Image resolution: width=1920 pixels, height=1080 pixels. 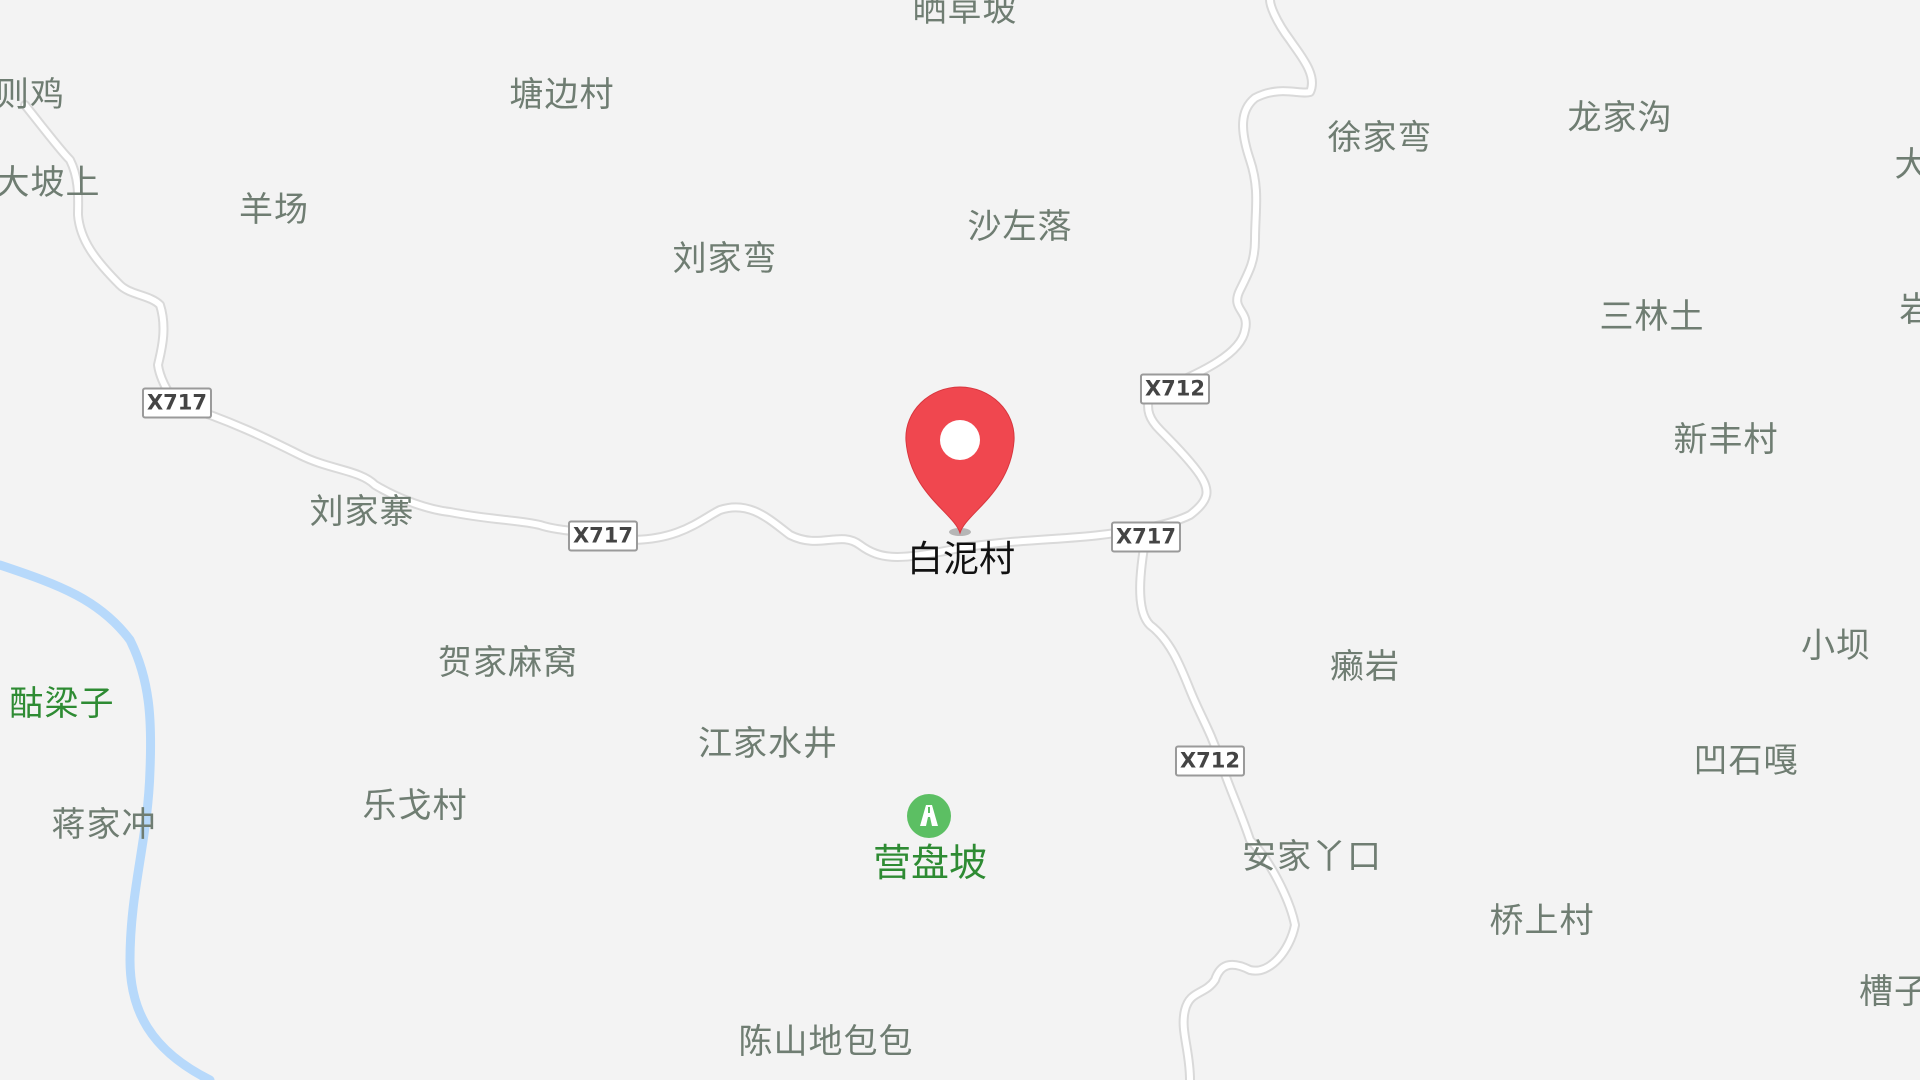 I want to click on place-label-shazuoluo: 沙左落, so click(x=1020, y=227).